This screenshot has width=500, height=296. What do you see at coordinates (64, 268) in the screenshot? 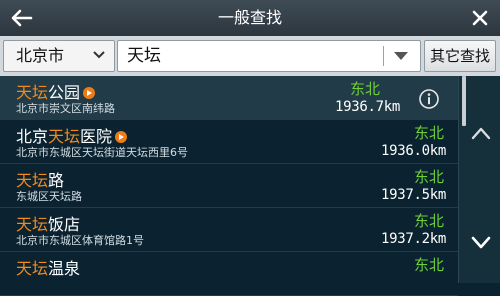
I see `result-name-suffix: 温泉` at bounding box center [64, 268].